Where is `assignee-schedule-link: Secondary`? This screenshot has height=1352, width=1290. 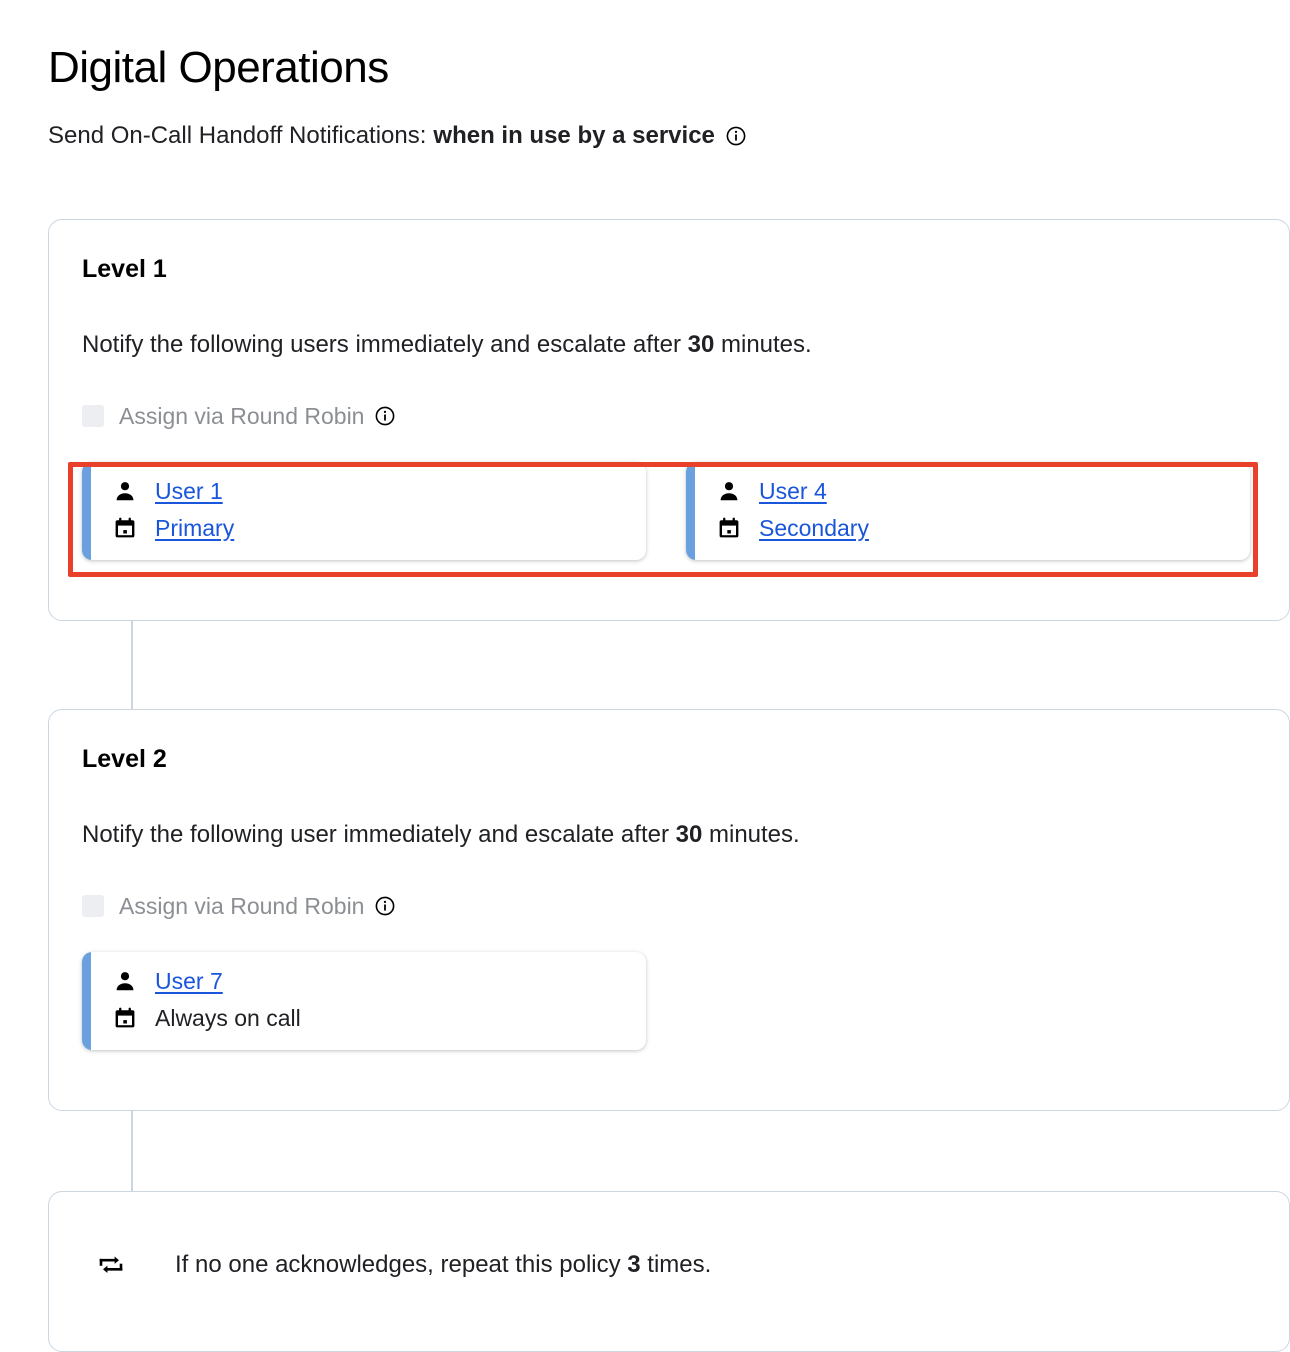 assignee-schedule-link: Secondary is located at coordinates (814, 528).